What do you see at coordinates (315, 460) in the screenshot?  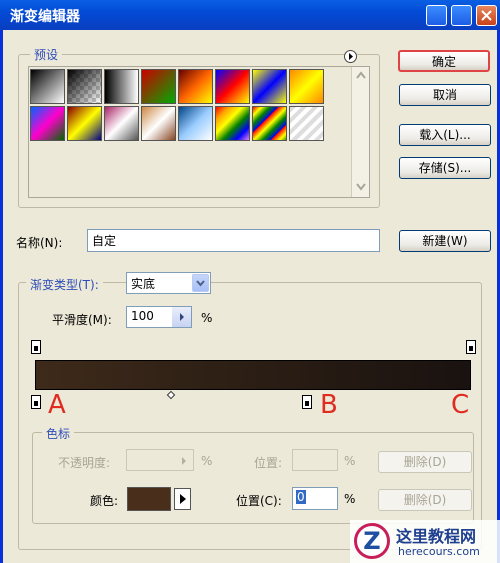 I see `opacity-position-input` at bounding box center [315, 460].